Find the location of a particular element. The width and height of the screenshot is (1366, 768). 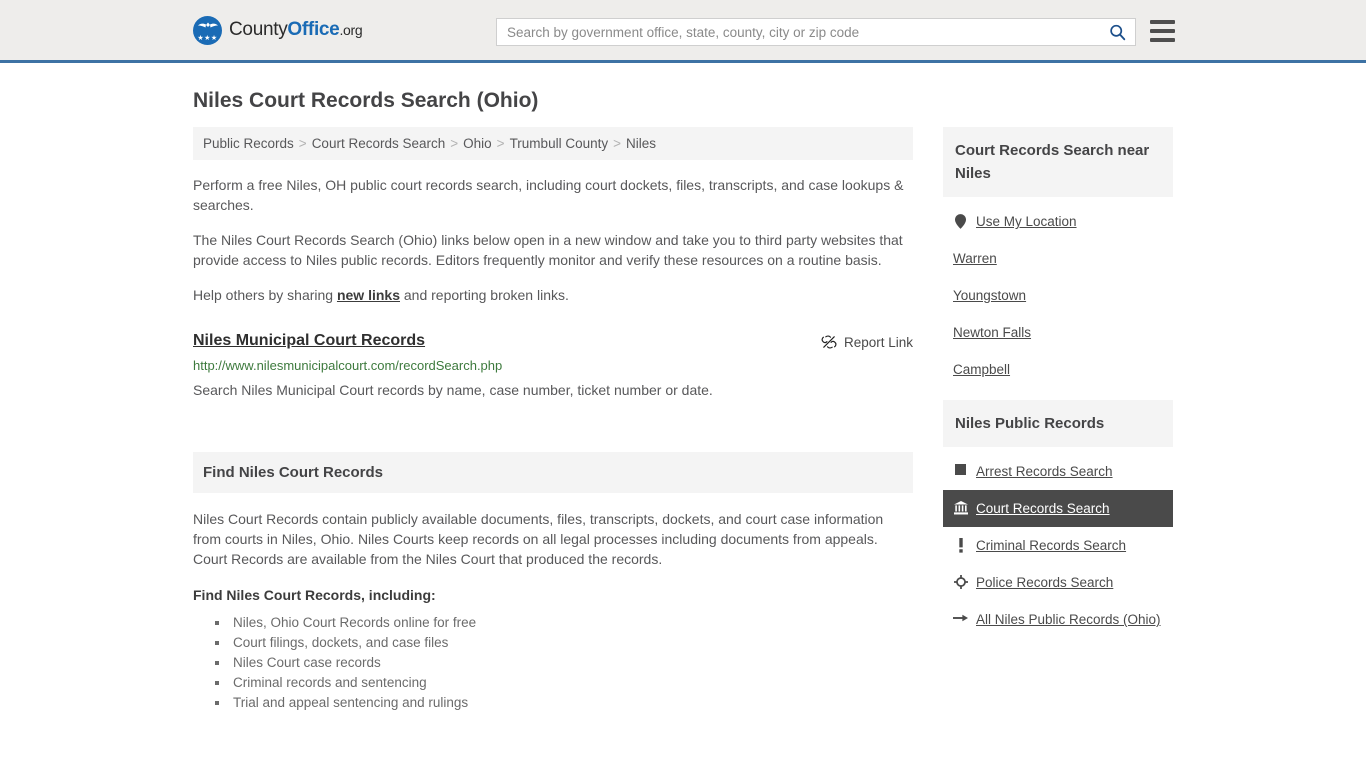

site-header: ★★★ CountyOffice.org is located at coordinates (683, 31).